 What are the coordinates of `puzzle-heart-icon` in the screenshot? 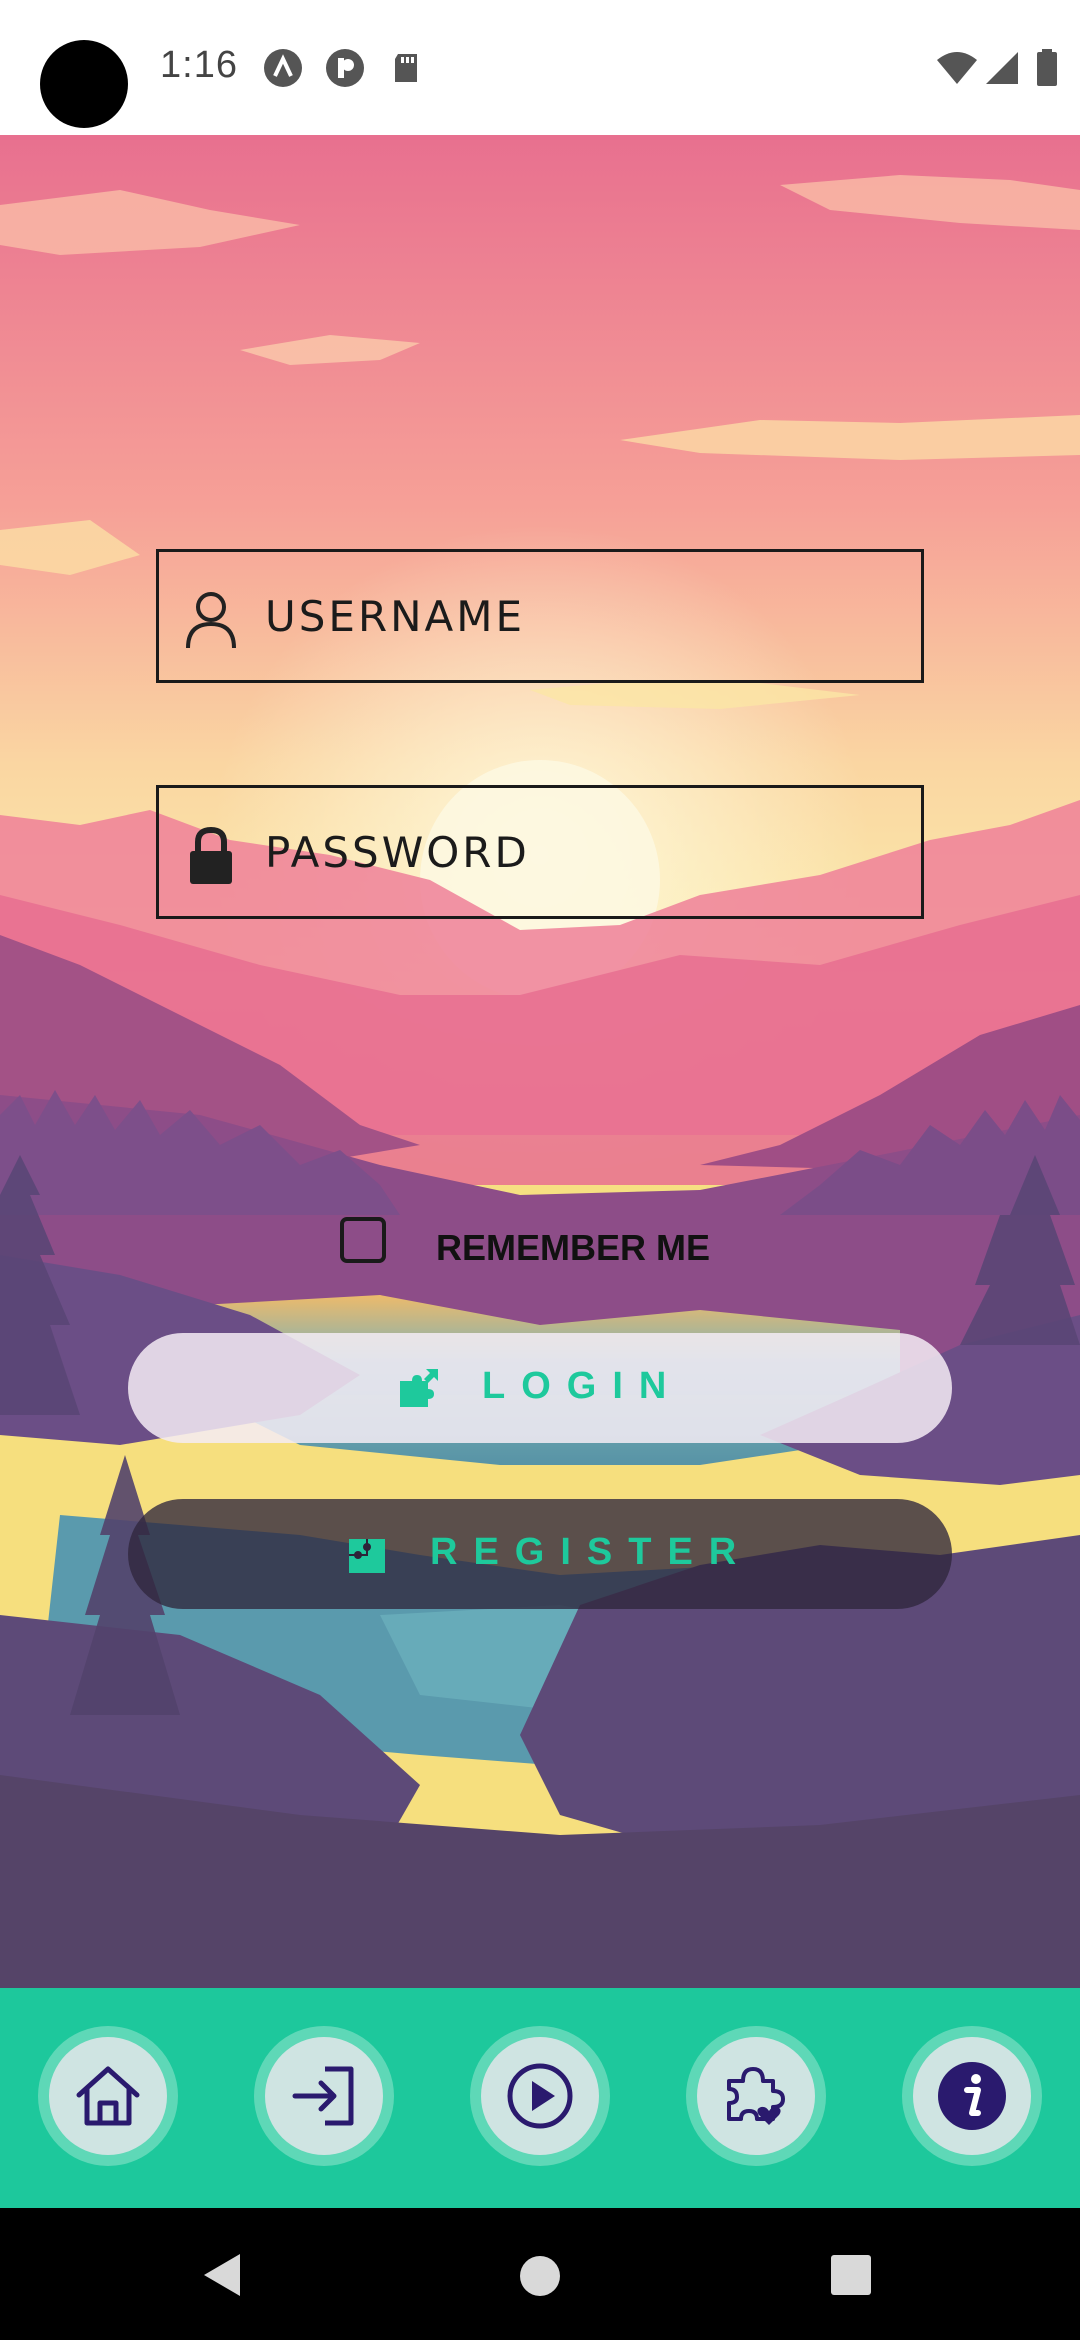 It's located at (756, 2096).